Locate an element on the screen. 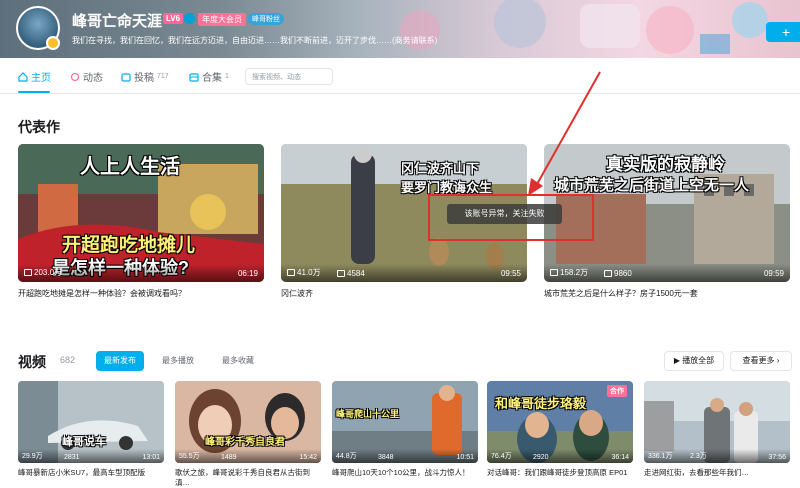 The width and height of the screenshot is (800, 488). featured-caption-bottom: 开超跑吃地摊儿 is located at coordinates (129, 245).